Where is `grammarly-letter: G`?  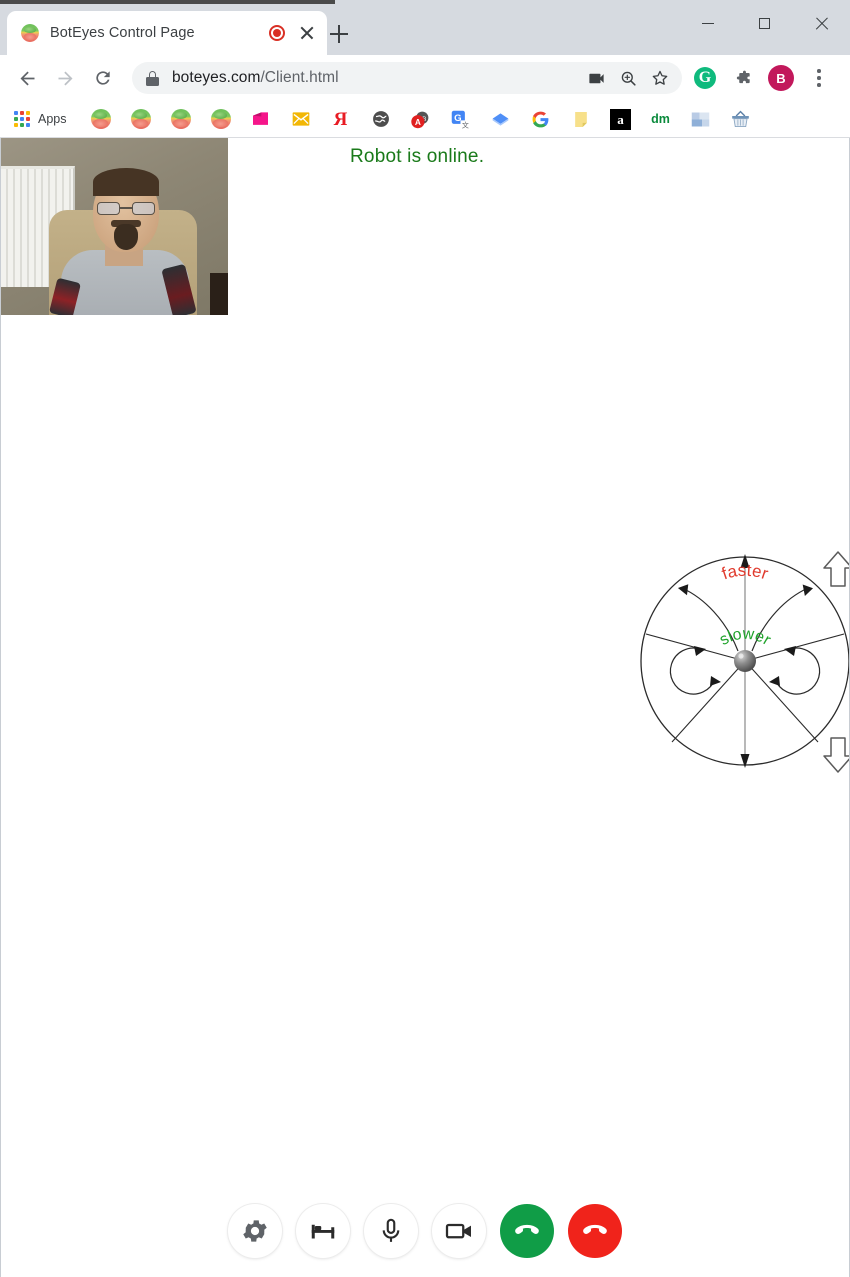
grammarly-letter: G is located at coordinates (705, 78).